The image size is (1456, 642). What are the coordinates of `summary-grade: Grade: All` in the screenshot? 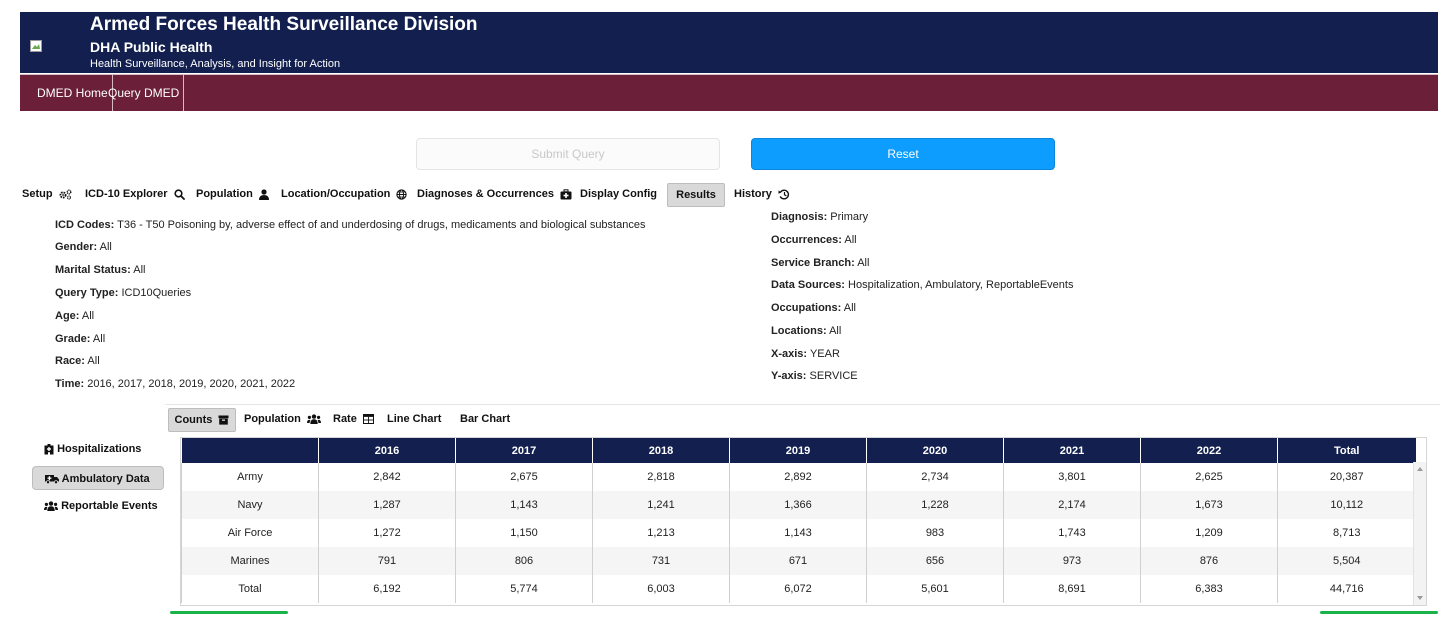 It's located at (80, 339).